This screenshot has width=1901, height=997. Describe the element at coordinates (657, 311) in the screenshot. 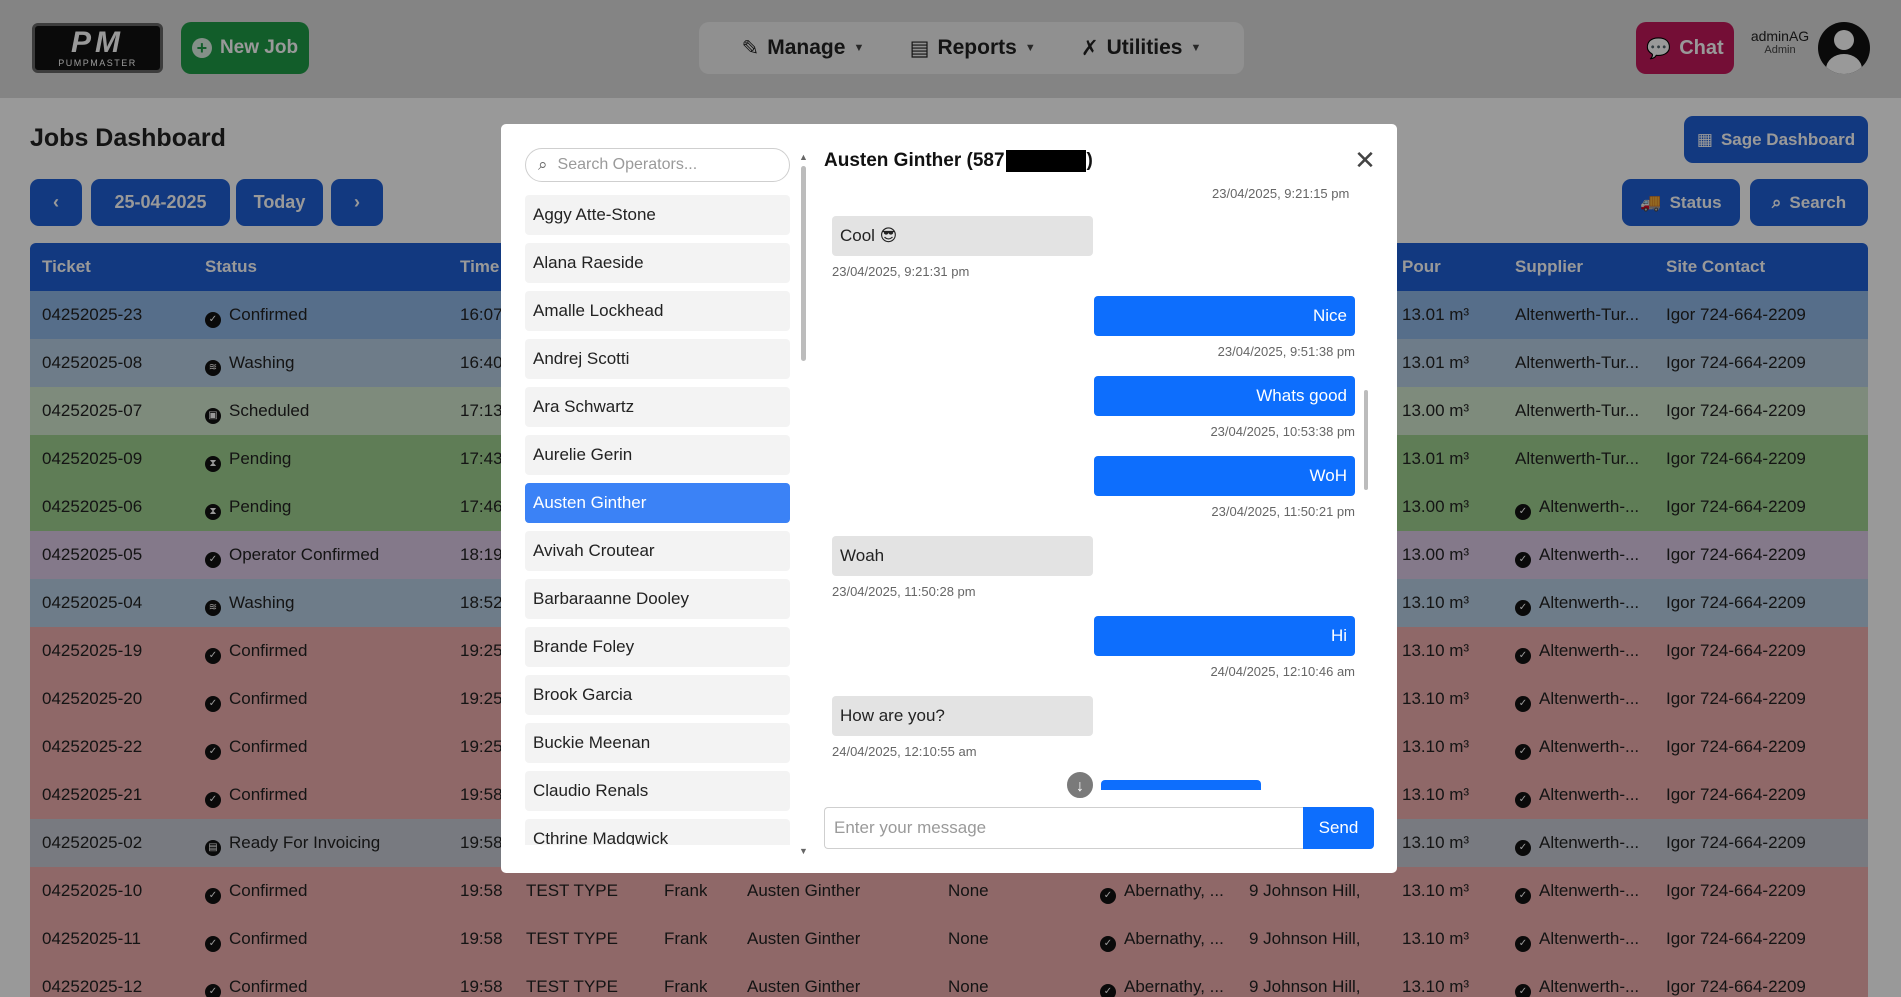

I see `operator-list-item: Amalle Lockhead` at that location.